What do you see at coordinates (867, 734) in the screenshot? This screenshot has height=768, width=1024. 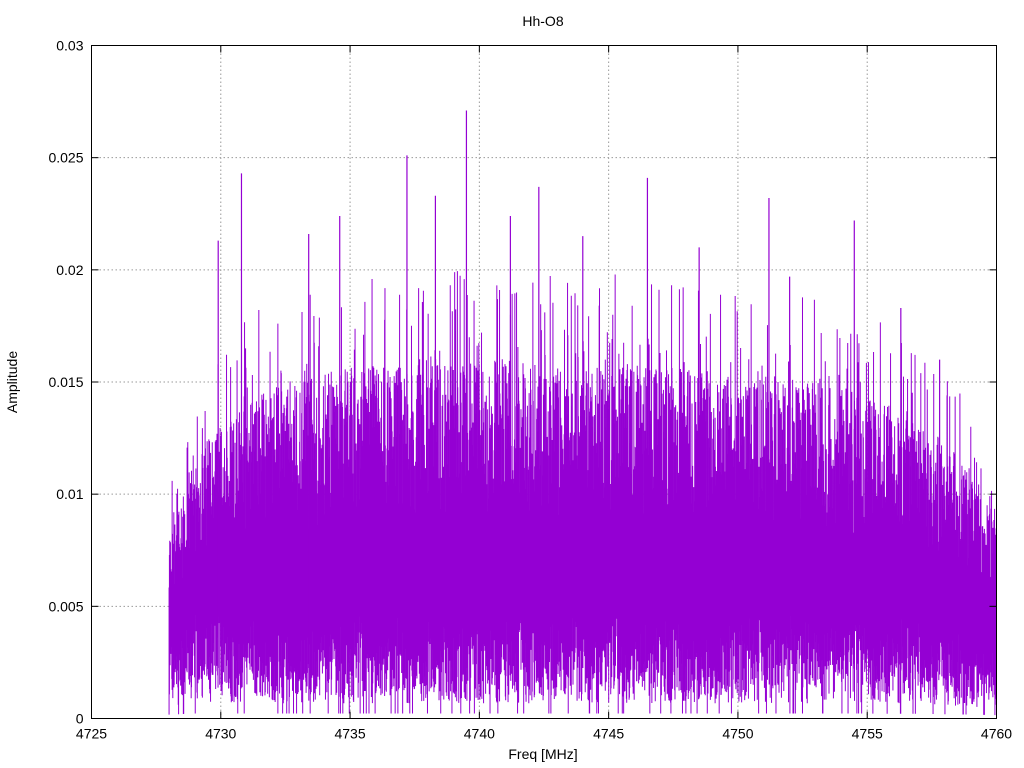 I see `x-tick-label: 4755` at bounding box center [867, 734].